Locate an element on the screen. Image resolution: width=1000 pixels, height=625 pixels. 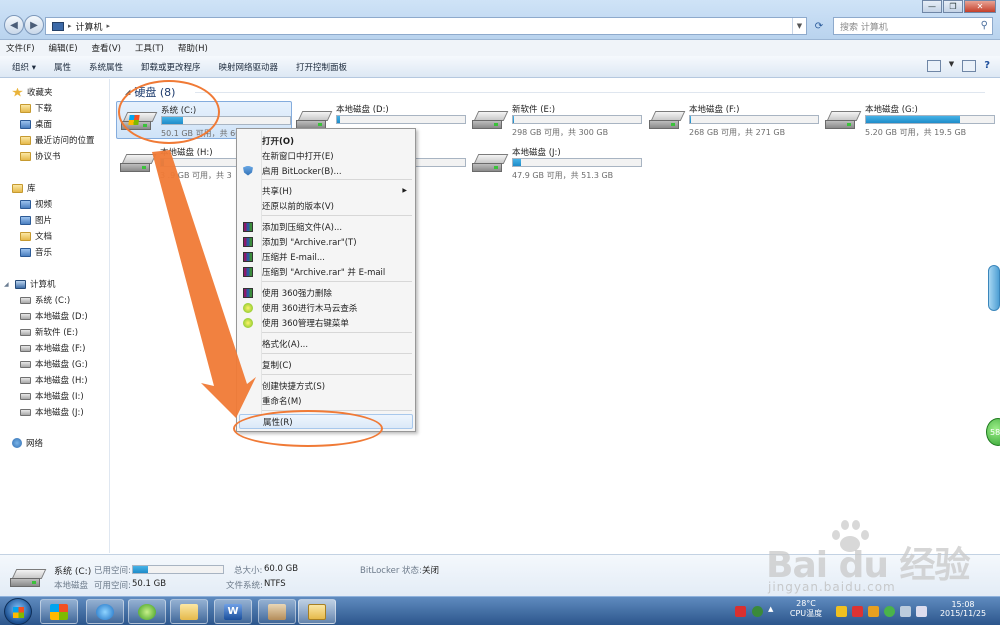
taskbar-app-word: W is located at coordinates (233, 611).